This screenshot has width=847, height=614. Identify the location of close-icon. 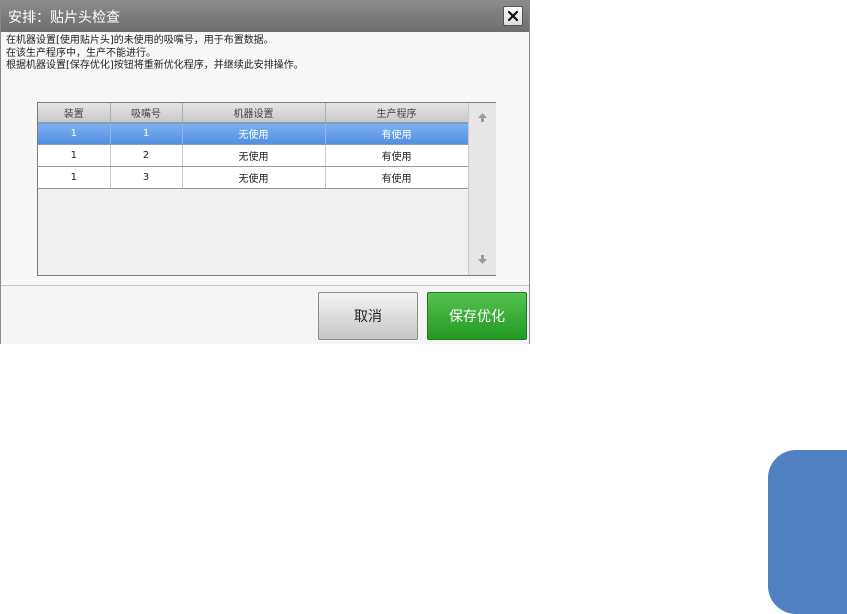
(513, 16).